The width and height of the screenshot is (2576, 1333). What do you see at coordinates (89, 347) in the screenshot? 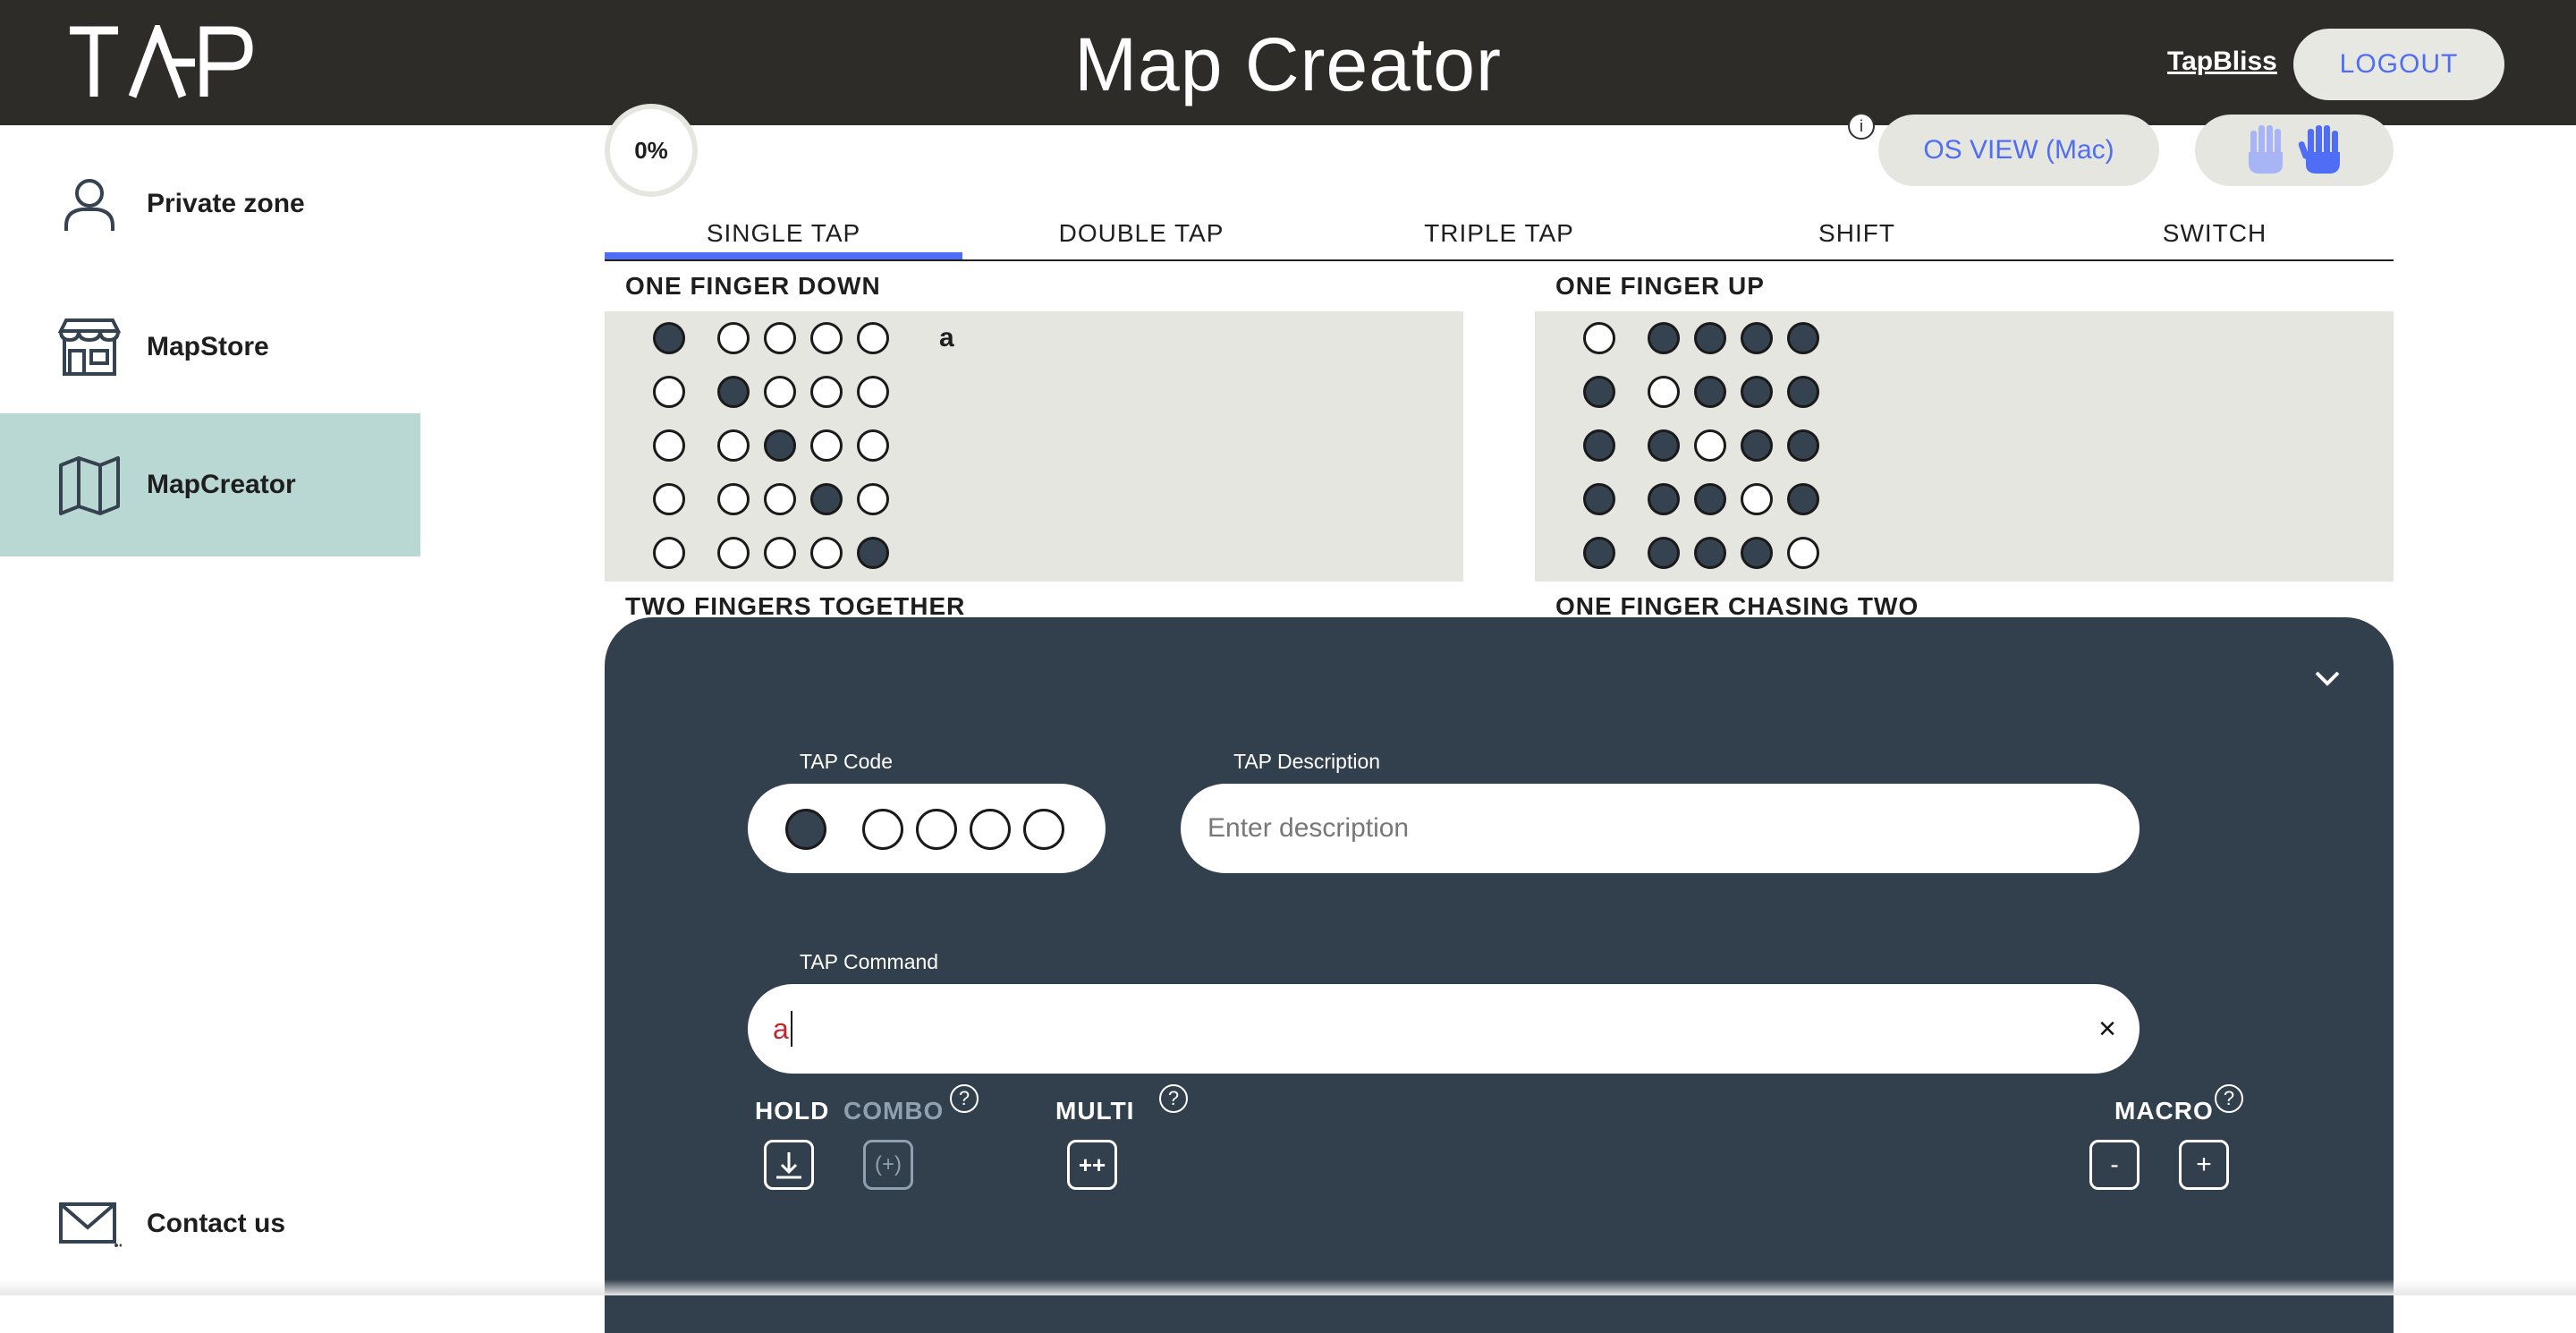
I see `store-icon` at bounding box center [89, 347].